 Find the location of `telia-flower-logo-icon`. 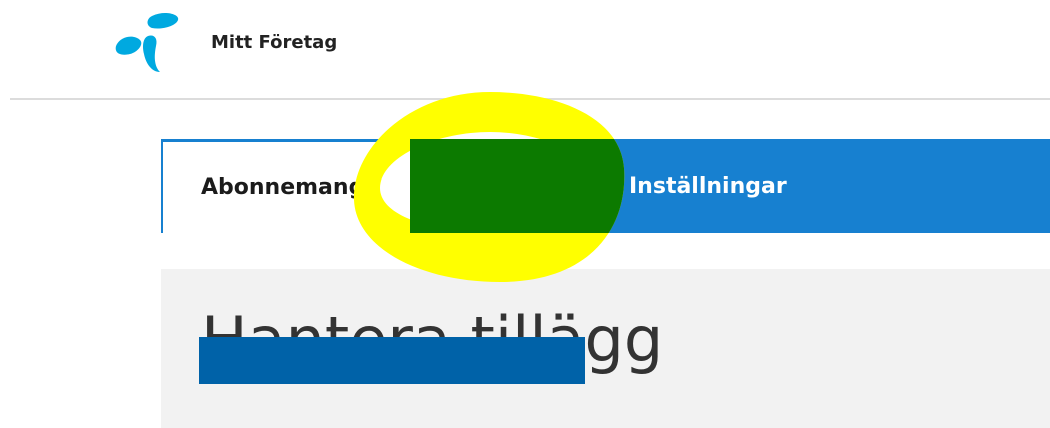

telia-flower-logo-icon is located at coordinates (146, 42).